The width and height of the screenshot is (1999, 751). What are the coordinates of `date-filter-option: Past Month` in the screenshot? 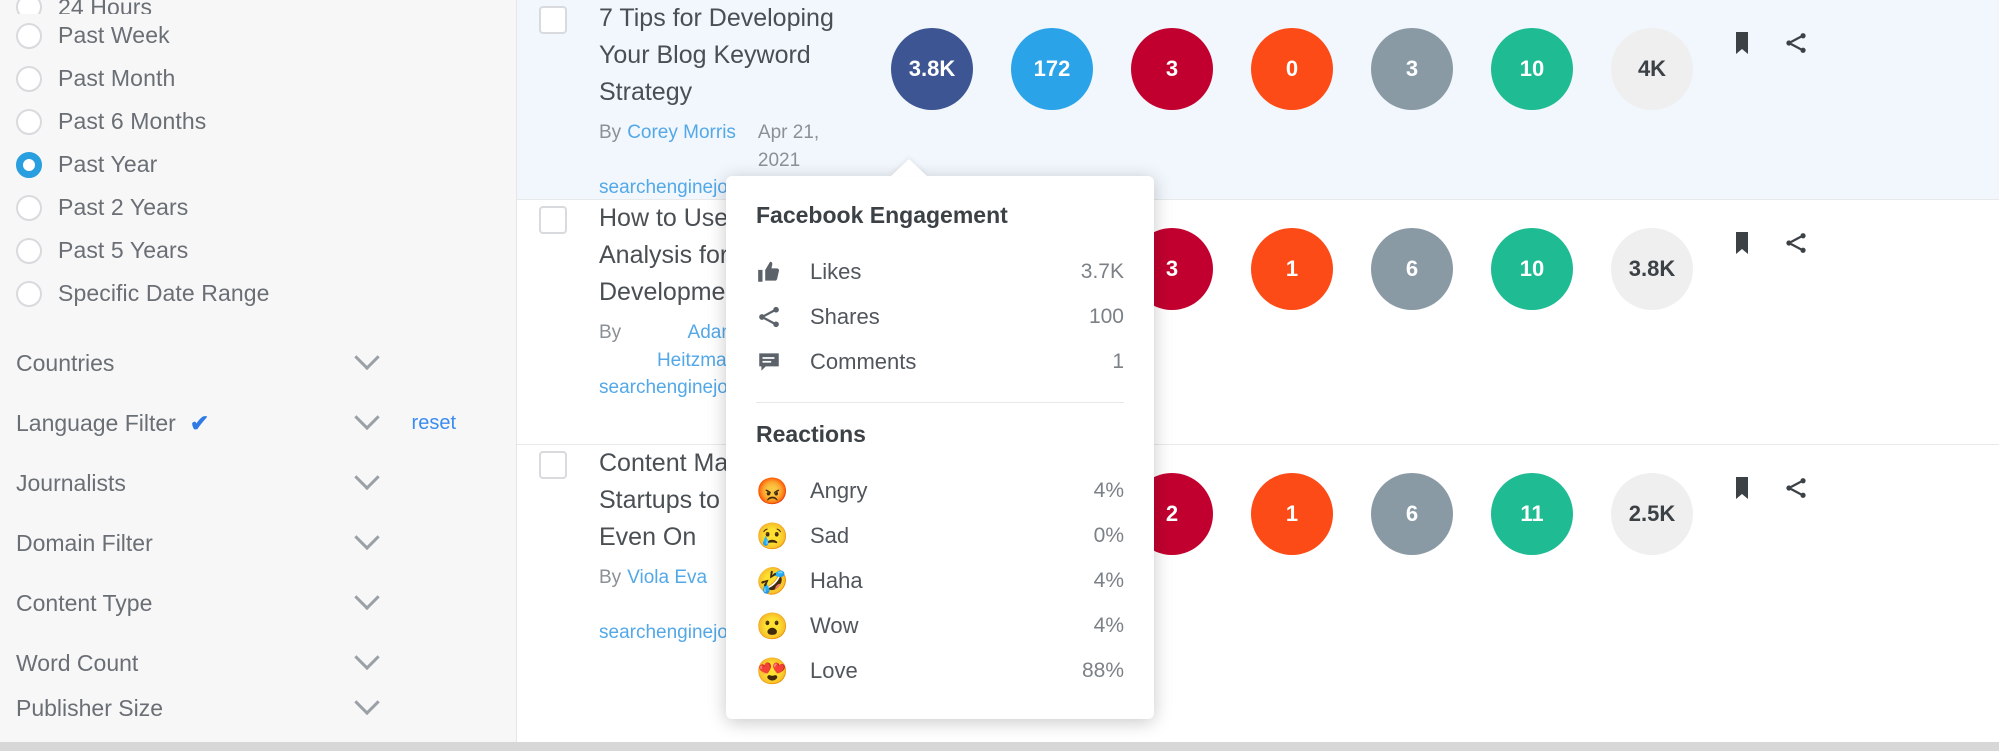 It's located at (266, 78).